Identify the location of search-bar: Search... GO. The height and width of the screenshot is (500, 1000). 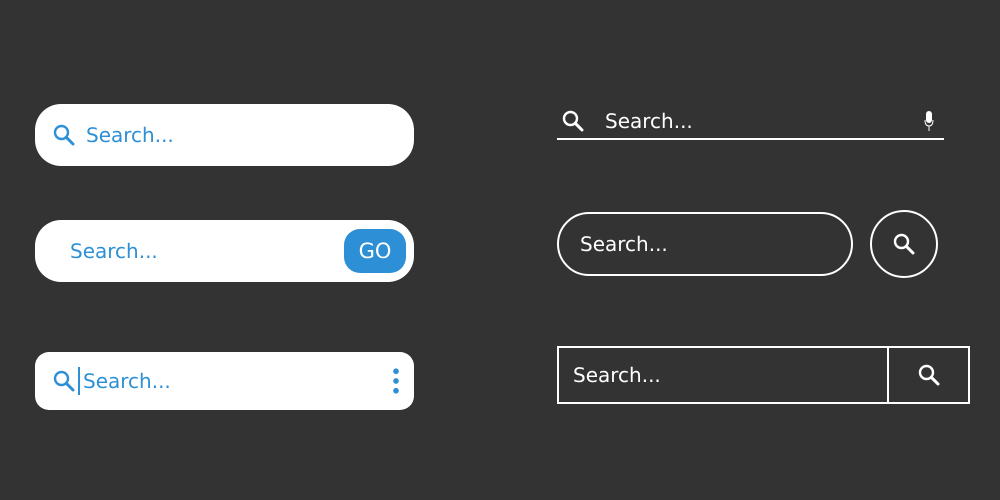
(224, 251).